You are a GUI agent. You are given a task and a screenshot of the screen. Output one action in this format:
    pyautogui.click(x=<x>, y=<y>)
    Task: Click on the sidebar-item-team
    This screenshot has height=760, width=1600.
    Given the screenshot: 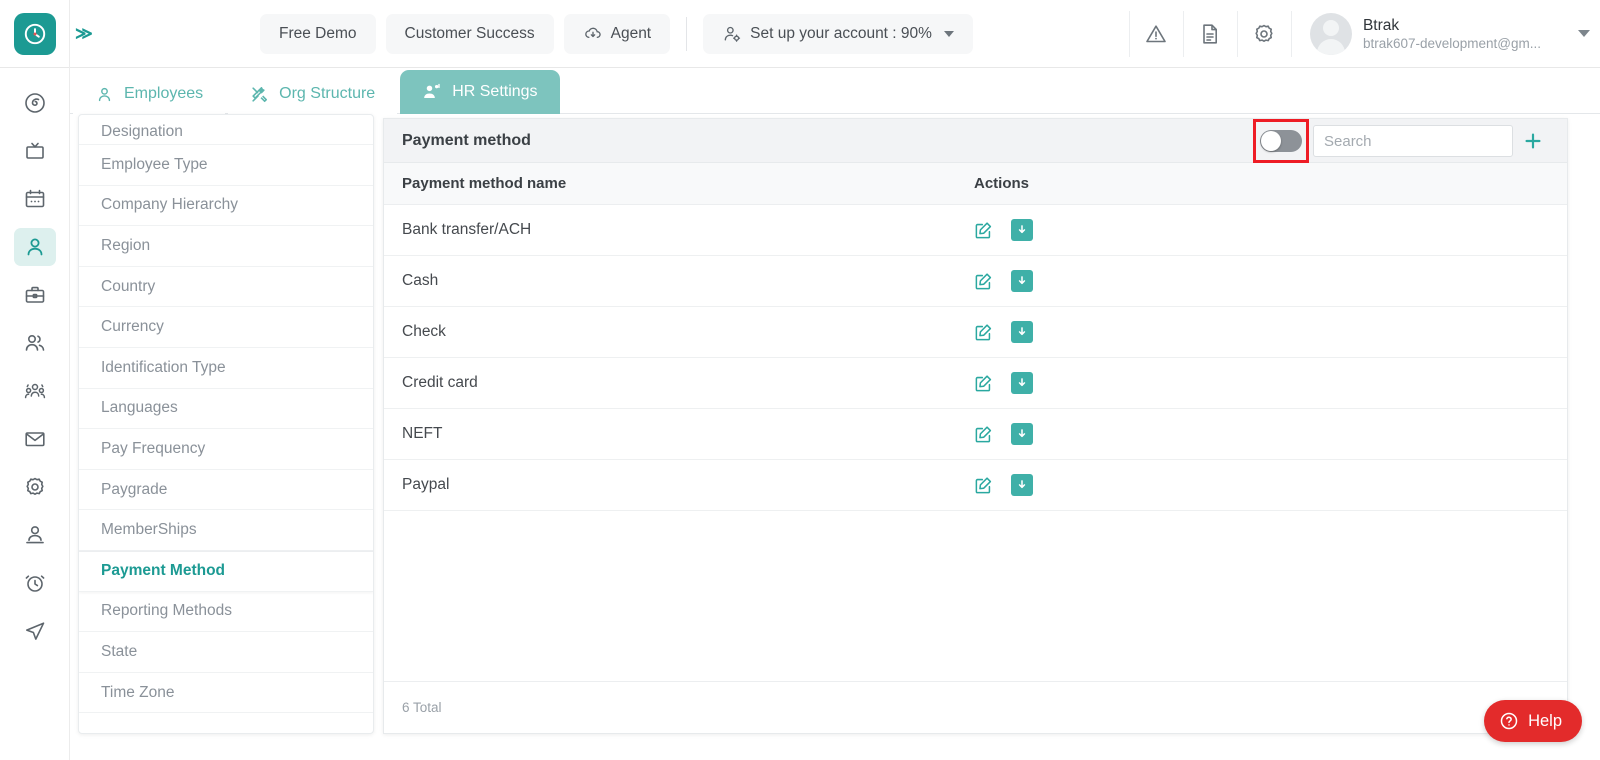 What is the action you would take?
    pyautogui.click(x=35, y=391)
    